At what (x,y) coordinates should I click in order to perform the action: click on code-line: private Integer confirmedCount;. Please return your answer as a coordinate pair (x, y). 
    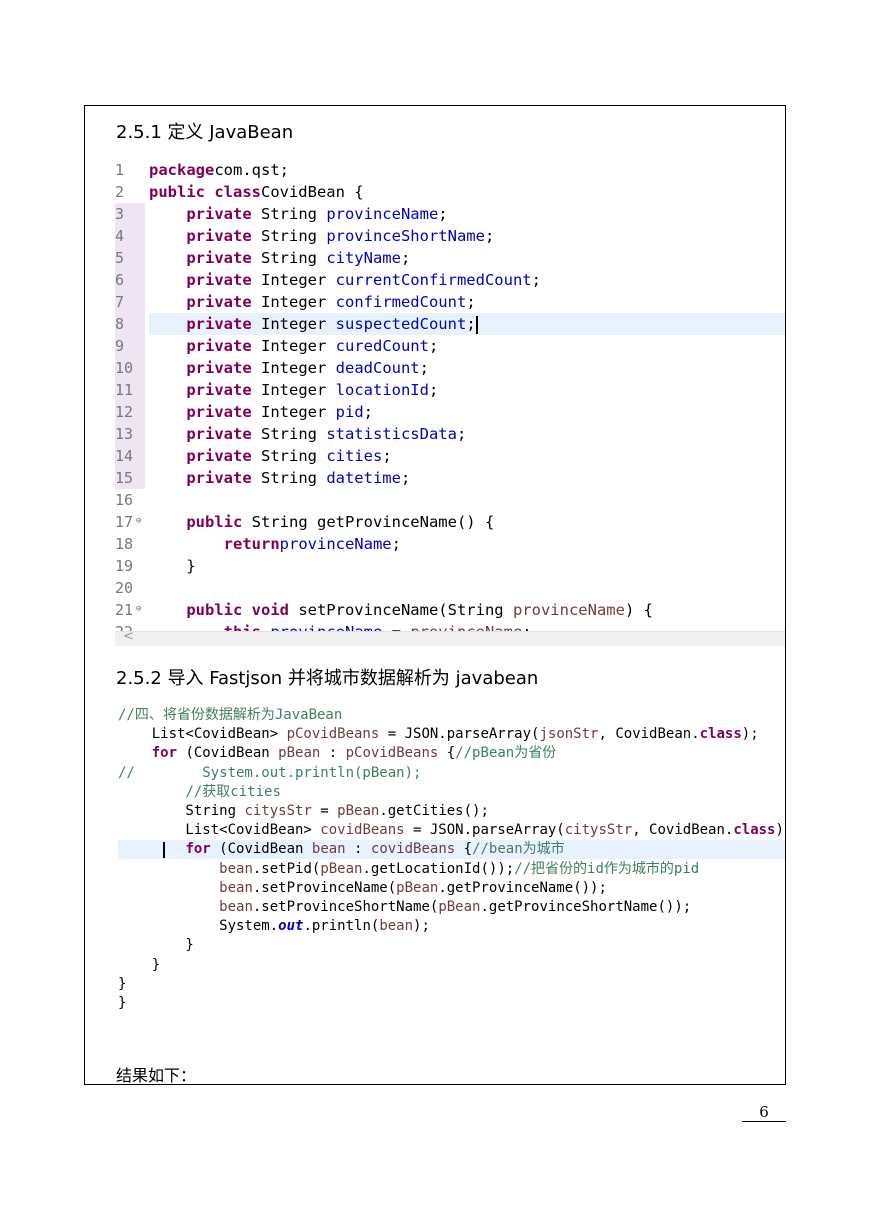
    Looking at the image, I should click on (467, 302).